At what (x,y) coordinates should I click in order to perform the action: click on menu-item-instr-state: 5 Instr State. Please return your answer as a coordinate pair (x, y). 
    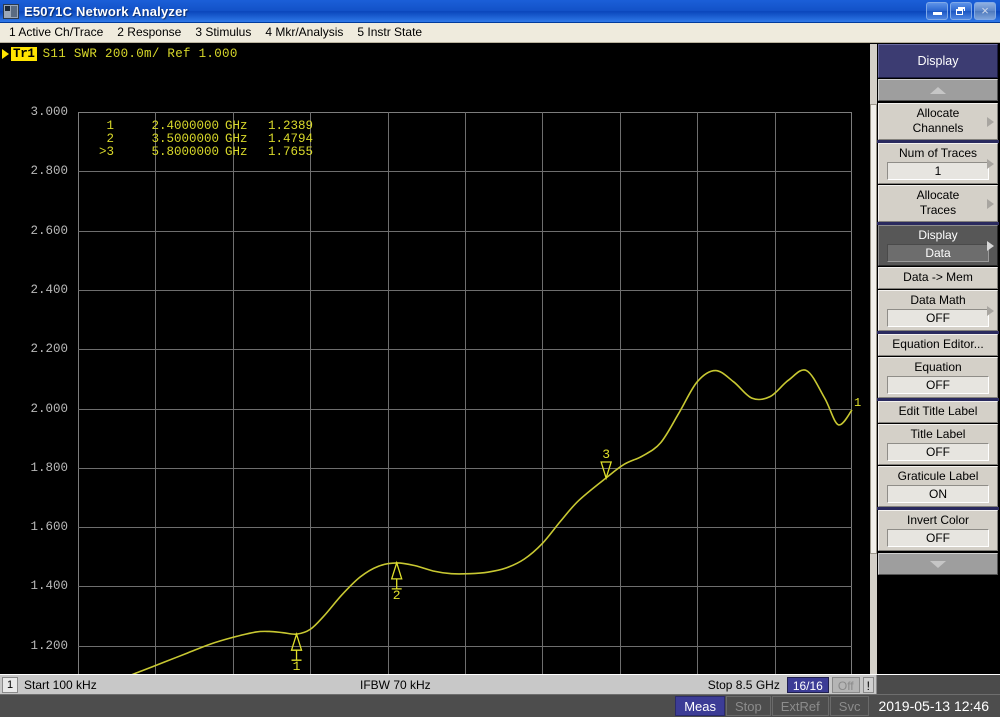
    Looking at the image, I should click on (391, 32).